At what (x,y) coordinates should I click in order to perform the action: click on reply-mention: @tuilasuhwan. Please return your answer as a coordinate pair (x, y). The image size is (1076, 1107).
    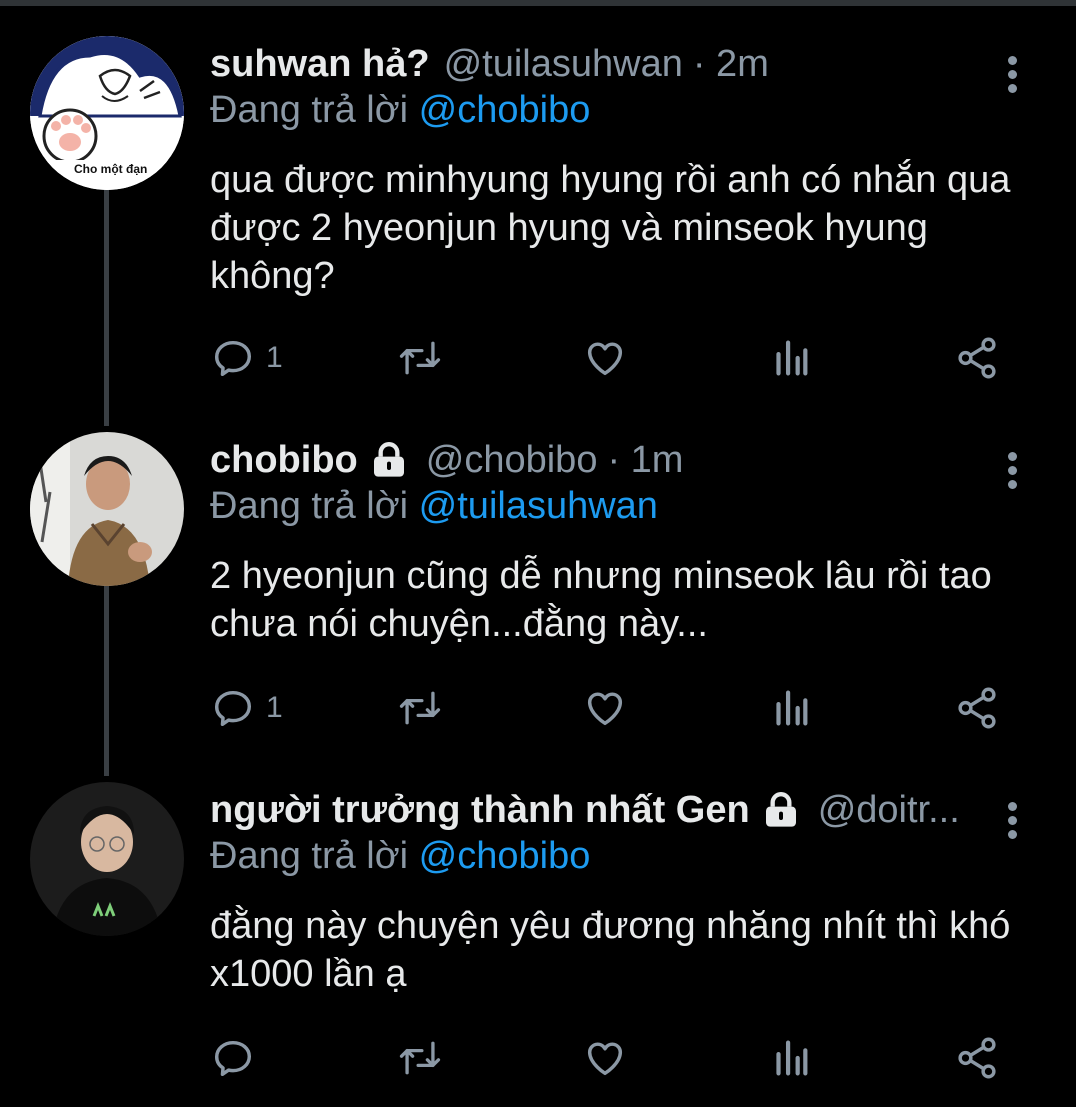
    Looking at the image, I should click on (538, 506).